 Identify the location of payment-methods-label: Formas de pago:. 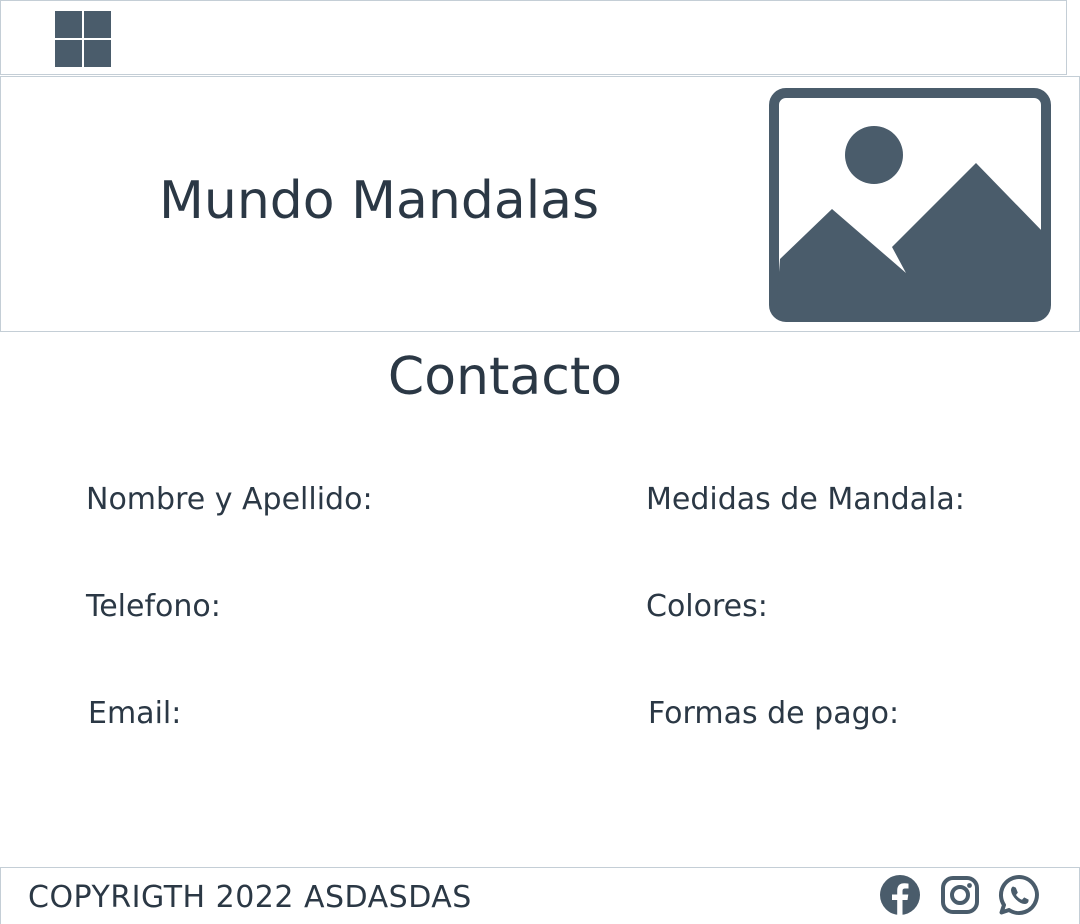
(774, 713).